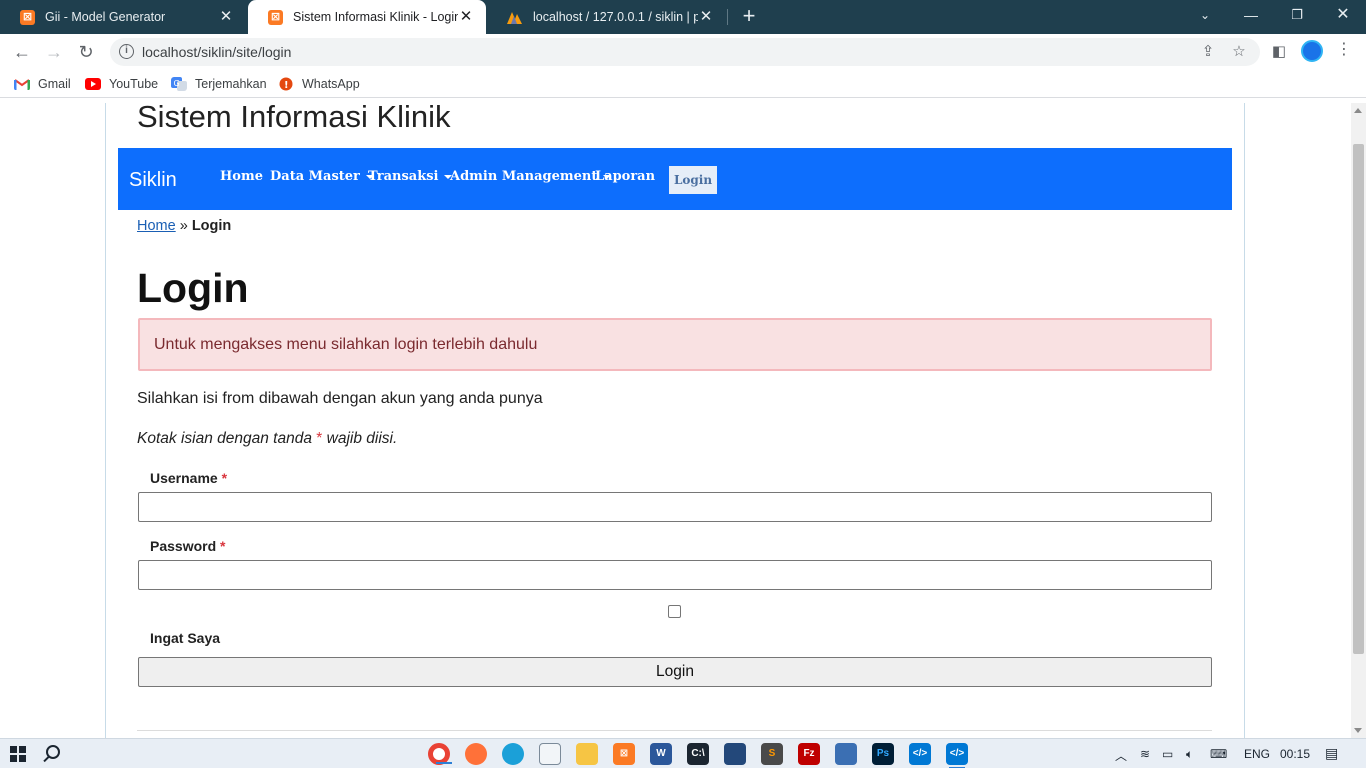 The height and width of the screenshot is (768, 1366). Describe the element at coordinates (1121, 755) in the screenshot. I see `tray-chevron-up-icon: ︿` at that location.